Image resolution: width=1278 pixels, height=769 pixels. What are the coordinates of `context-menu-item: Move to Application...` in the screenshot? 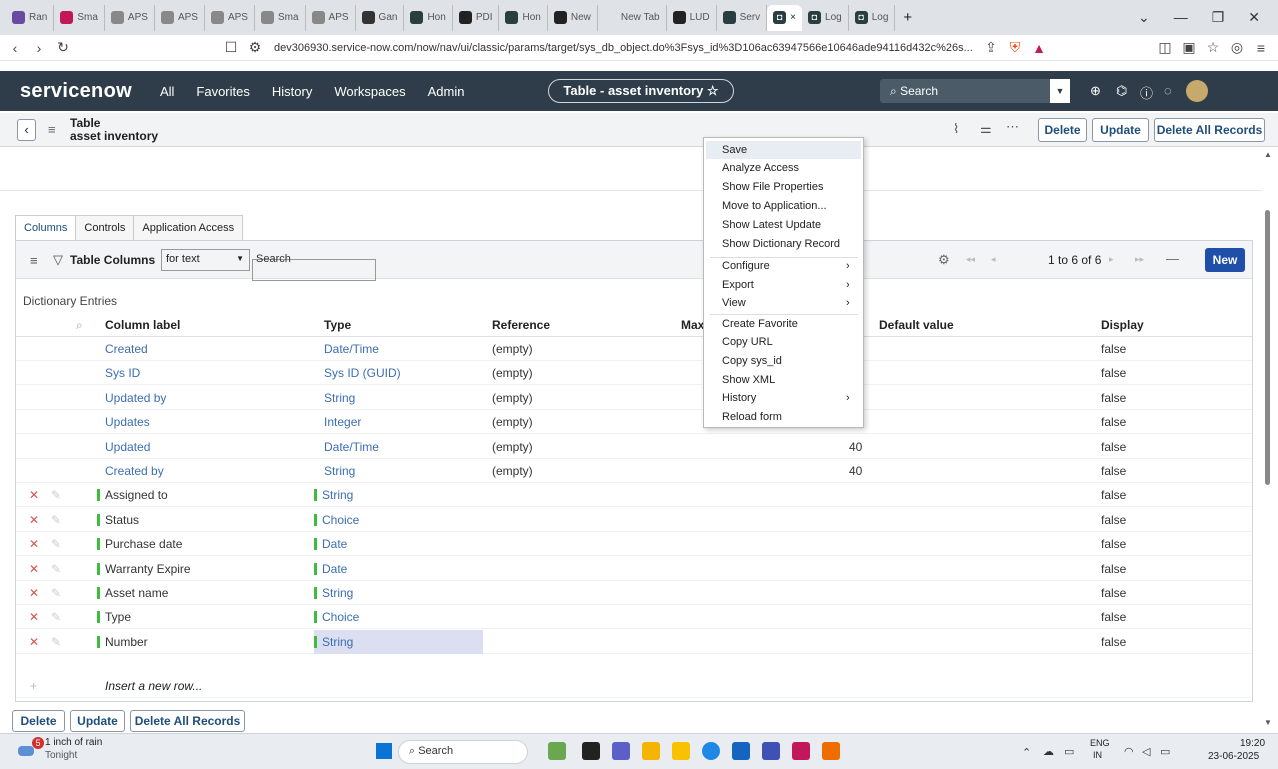 It's located at (774, 206).